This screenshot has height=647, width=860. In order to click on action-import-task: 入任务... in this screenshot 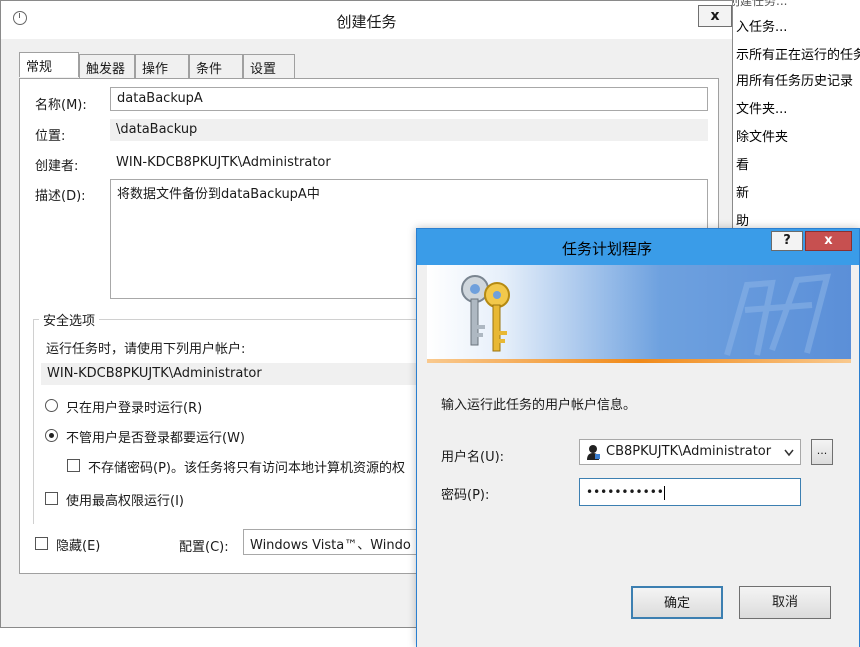, I will do `click(761, 25)`.